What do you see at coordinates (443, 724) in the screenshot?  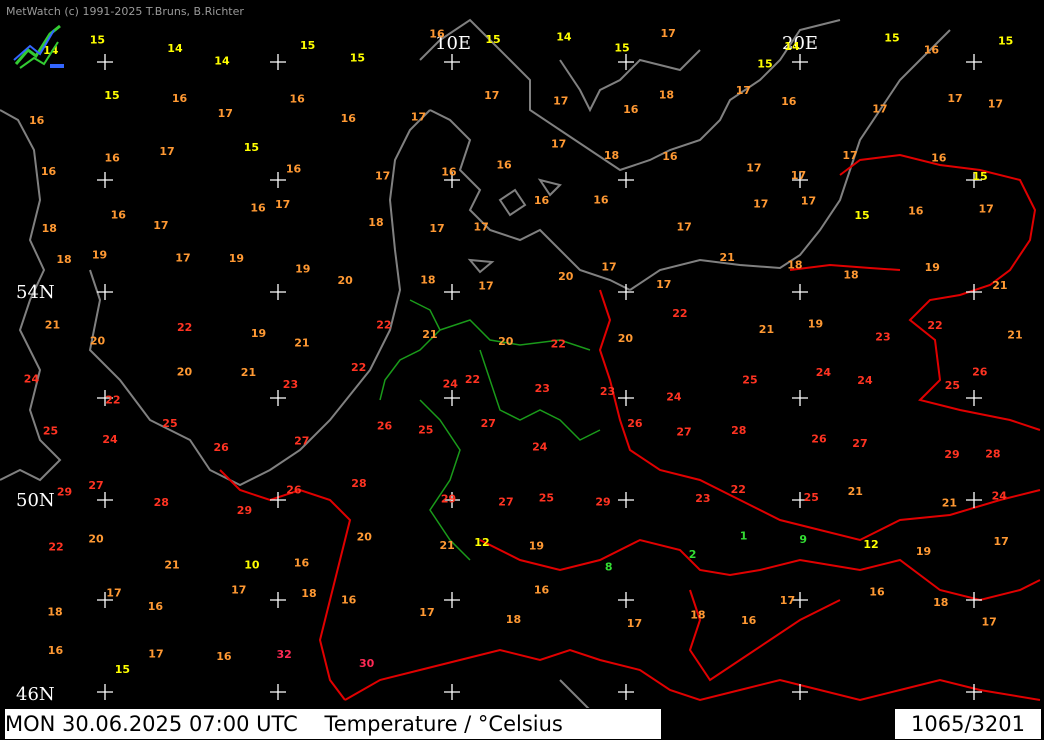 I see `footer-title: Temperature / °Celsius` at bounding box center [443, 724].